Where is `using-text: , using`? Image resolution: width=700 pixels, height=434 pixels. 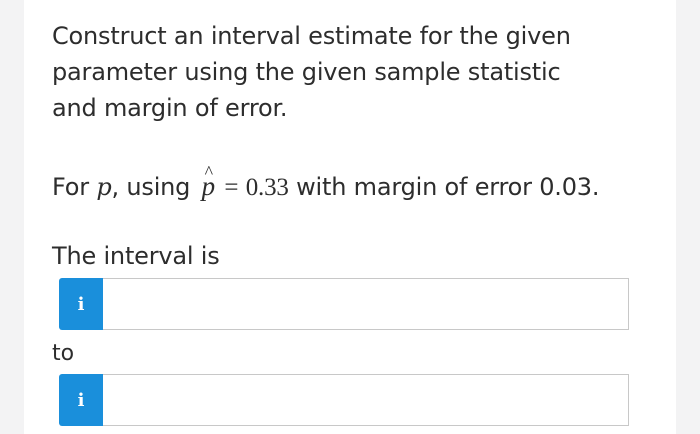
using-text: , using is located at coordinates (151, 187).